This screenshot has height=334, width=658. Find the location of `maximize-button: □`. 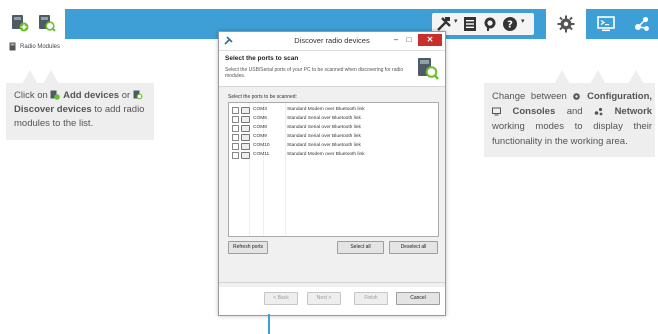

maximize-button: □ is located at coordinates (409, 40).